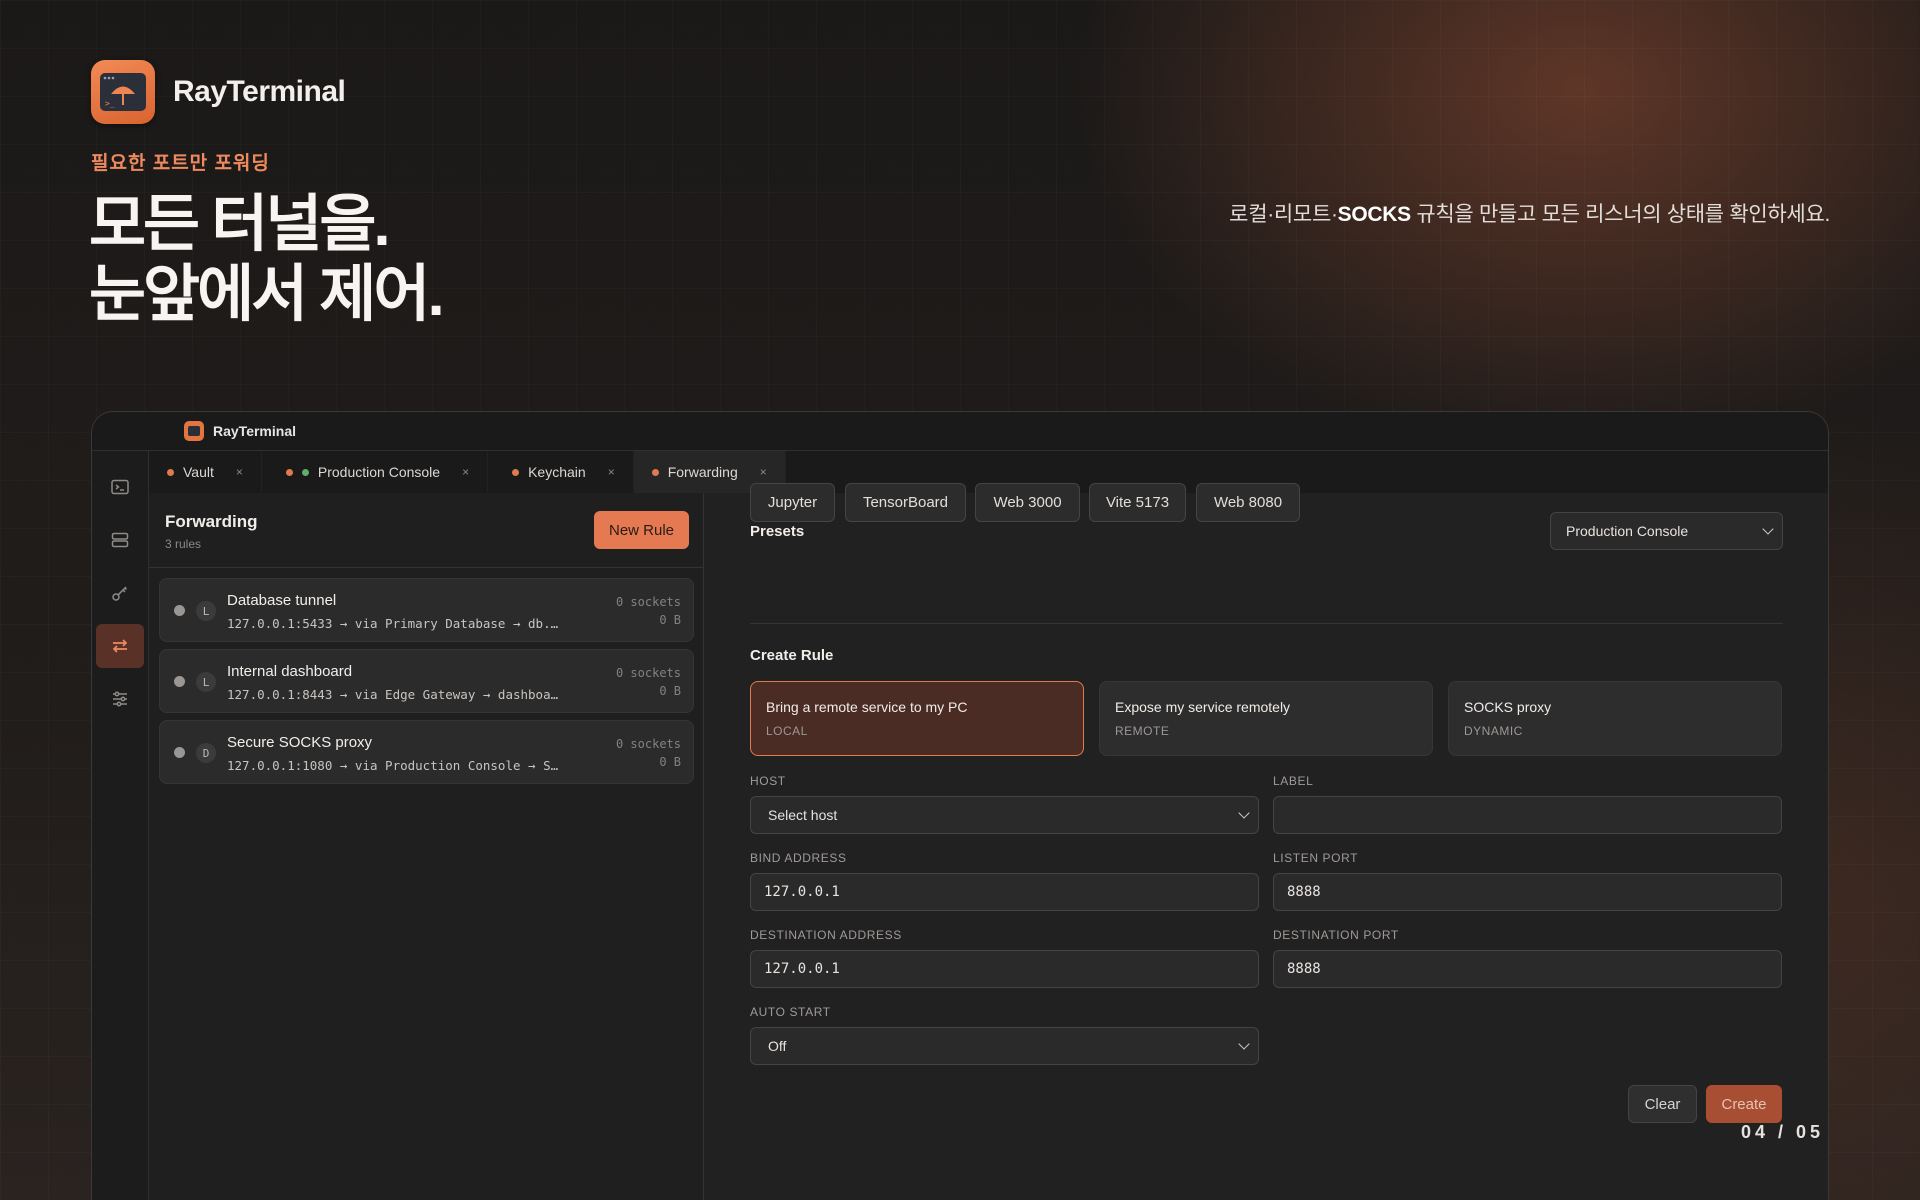 The height and width of the screenshot is (1200, 1920). I want to click on tagline-suffix: 규칙을 만들고 모든 리스너의 상태를 확인하세요., so click(1620, 214).